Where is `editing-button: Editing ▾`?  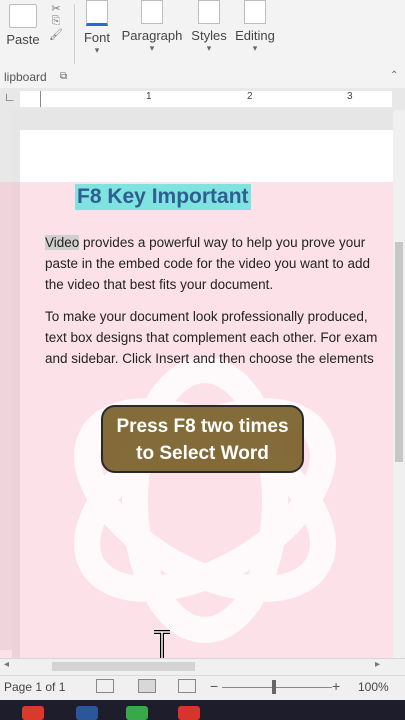 editing-button: Editing ▾ is located at coordinates (255, 26).